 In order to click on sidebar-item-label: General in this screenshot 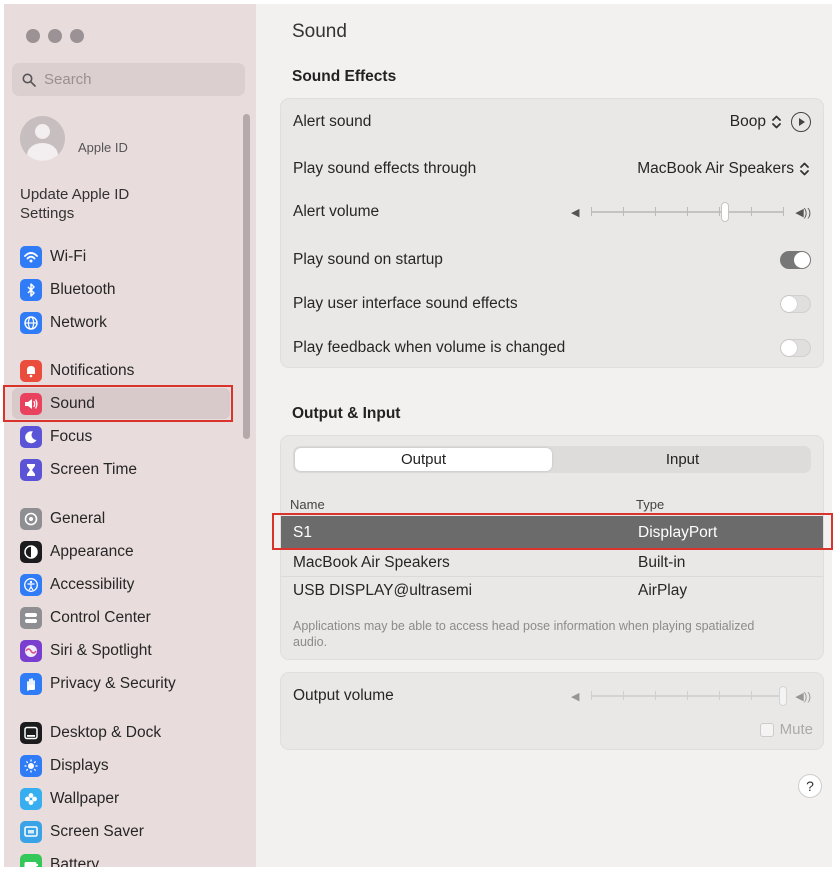, I will do `click(78, 518)`.